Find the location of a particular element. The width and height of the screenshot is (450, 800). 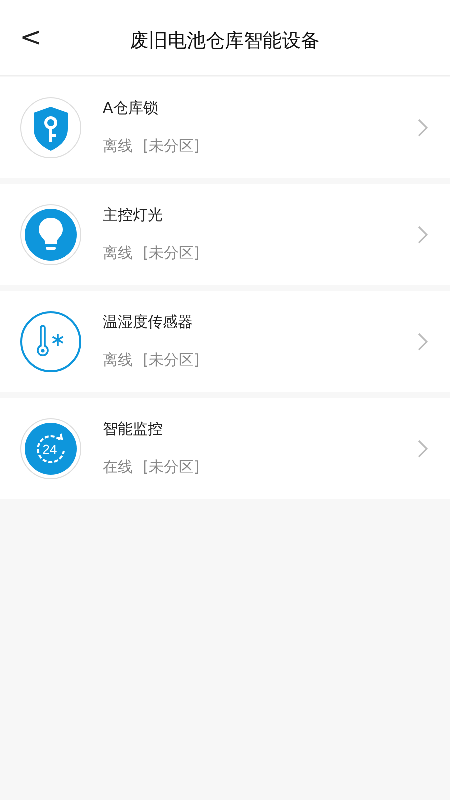

device-name: 智能监控 is located at coordinates (133, 429).